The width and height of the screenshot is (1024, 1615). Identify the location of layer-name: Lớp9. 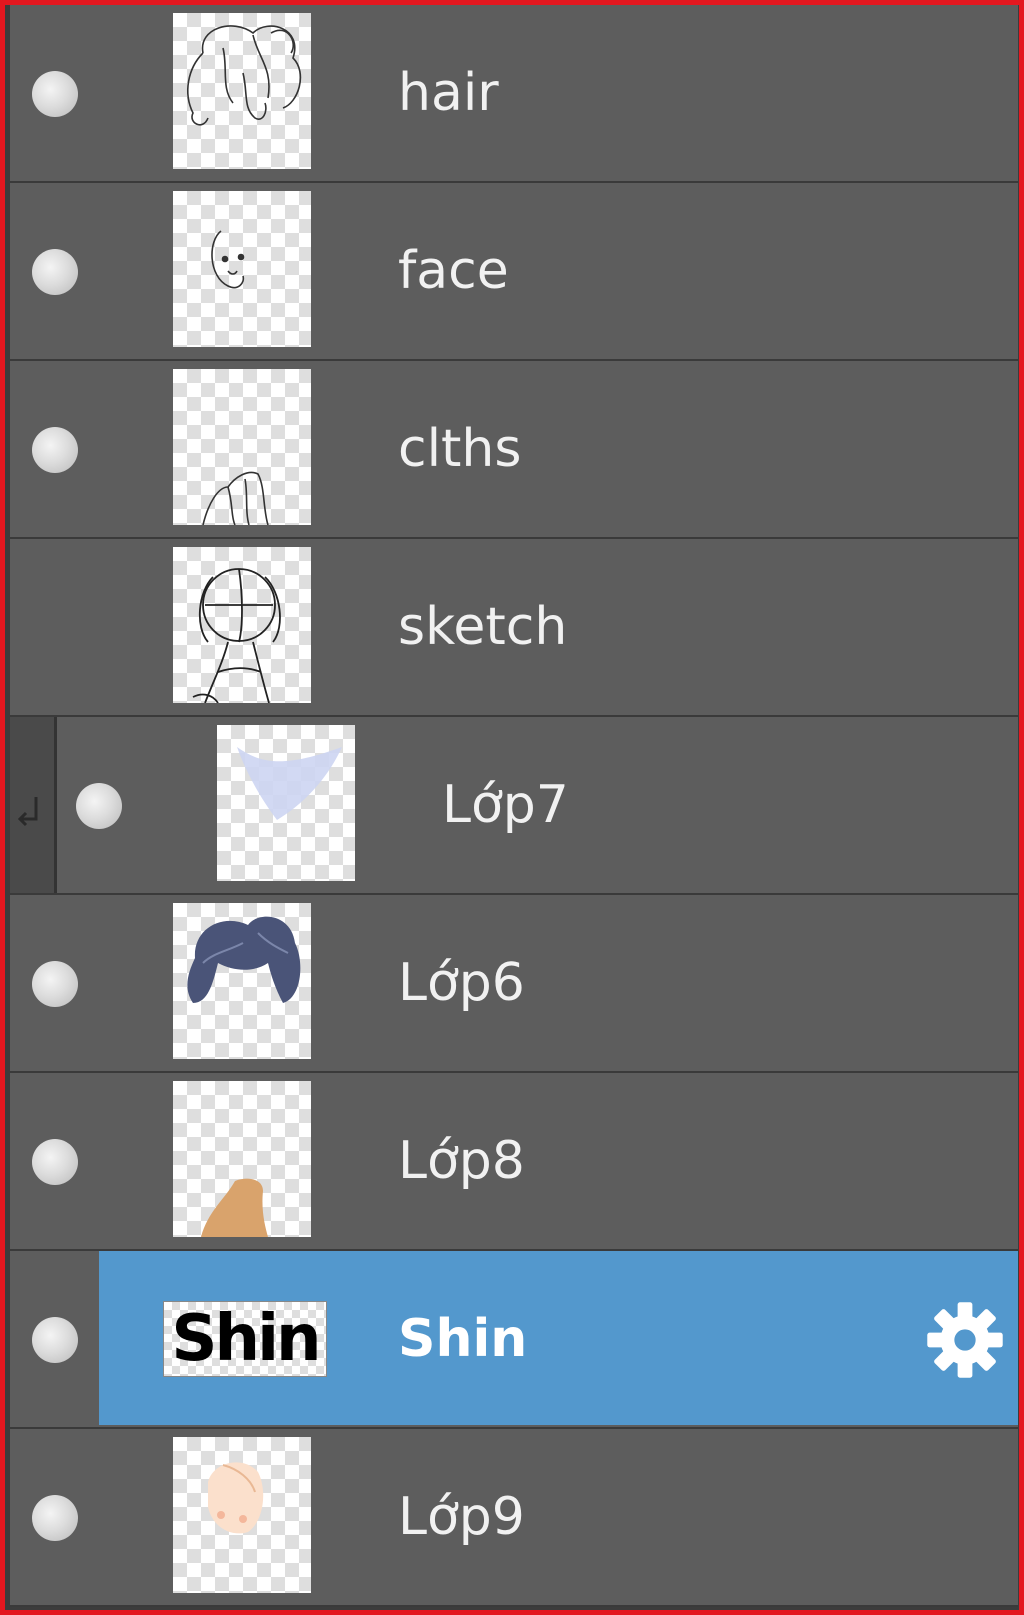
(461, 1517).